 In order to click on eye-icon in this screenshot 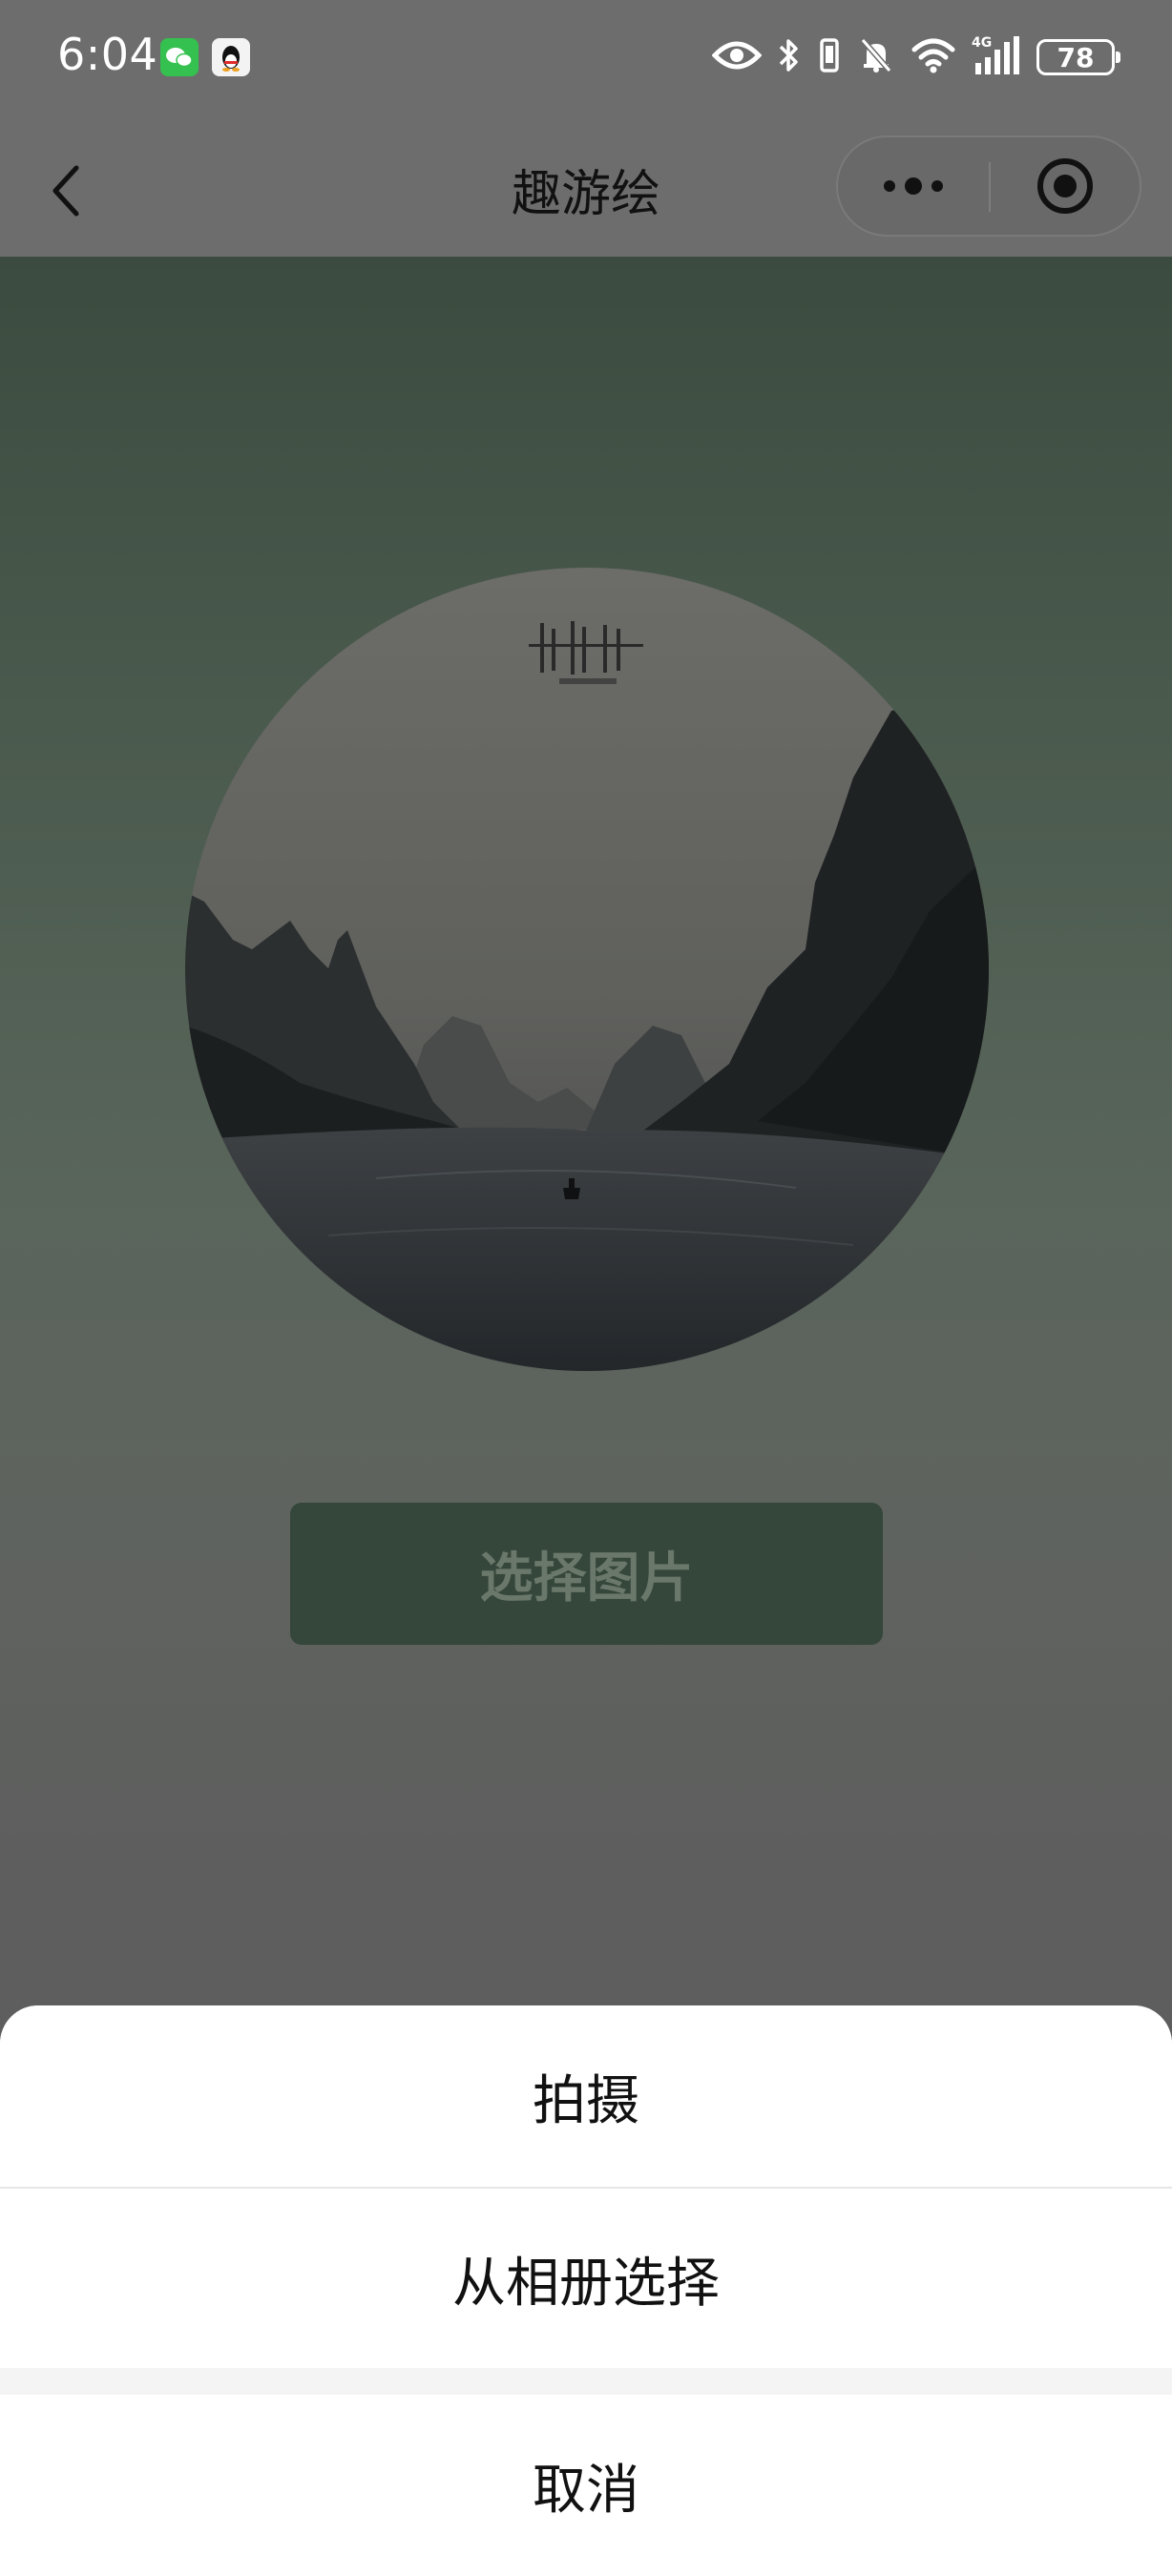, I will do `click(737, 57)`.